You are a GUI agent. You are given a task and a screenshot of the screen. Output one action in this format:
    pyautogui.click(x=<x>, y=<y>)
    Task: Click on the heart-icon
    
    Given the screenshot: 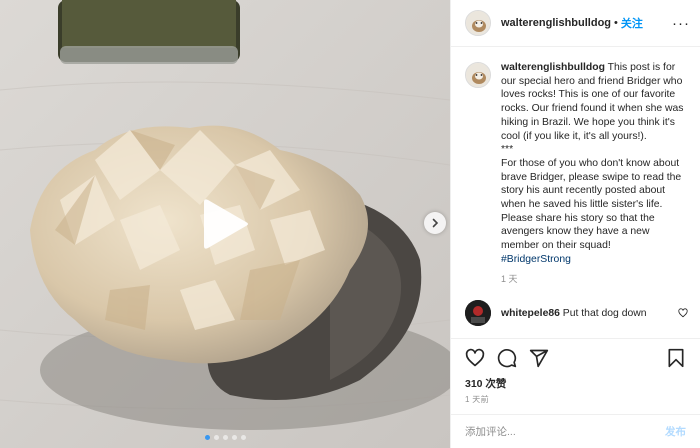 What is the action you would take?
    pyautogui.click(x=475, y=357)
    